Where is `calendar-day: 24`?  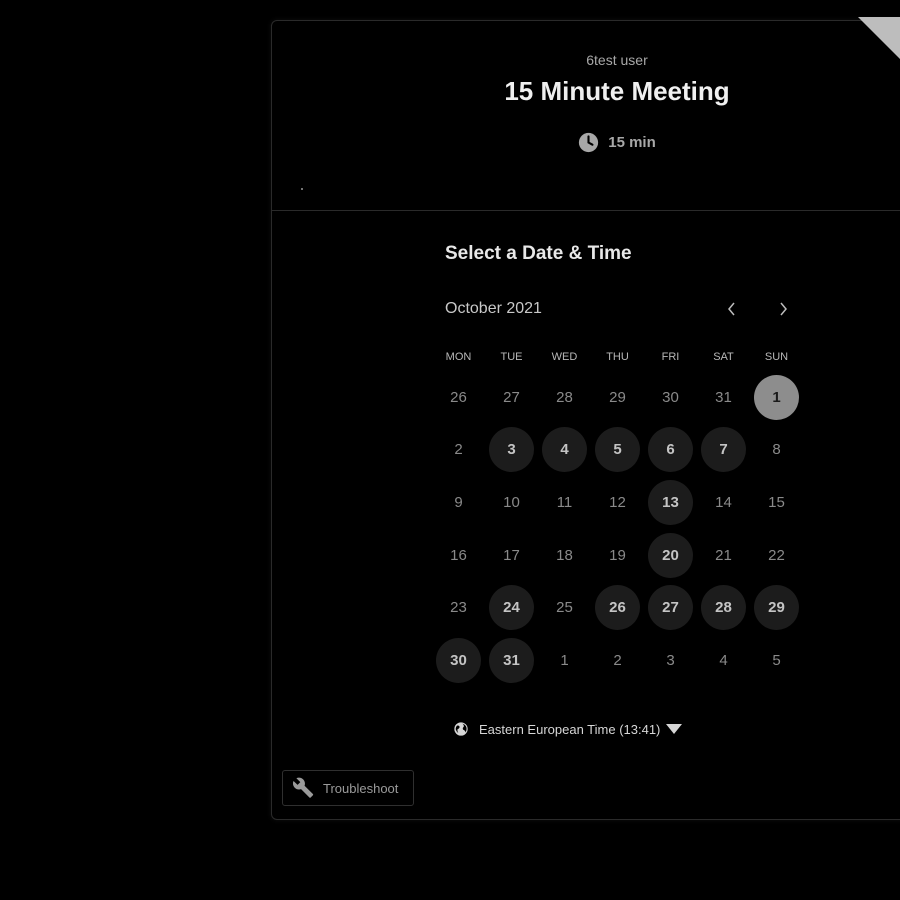 calendar-day: 24 is located at coordinates (511, 607).